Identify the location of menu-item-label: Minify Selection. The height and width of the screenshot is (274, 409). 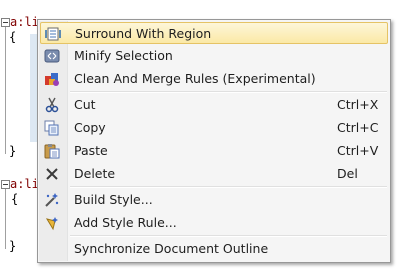
(123, 55).